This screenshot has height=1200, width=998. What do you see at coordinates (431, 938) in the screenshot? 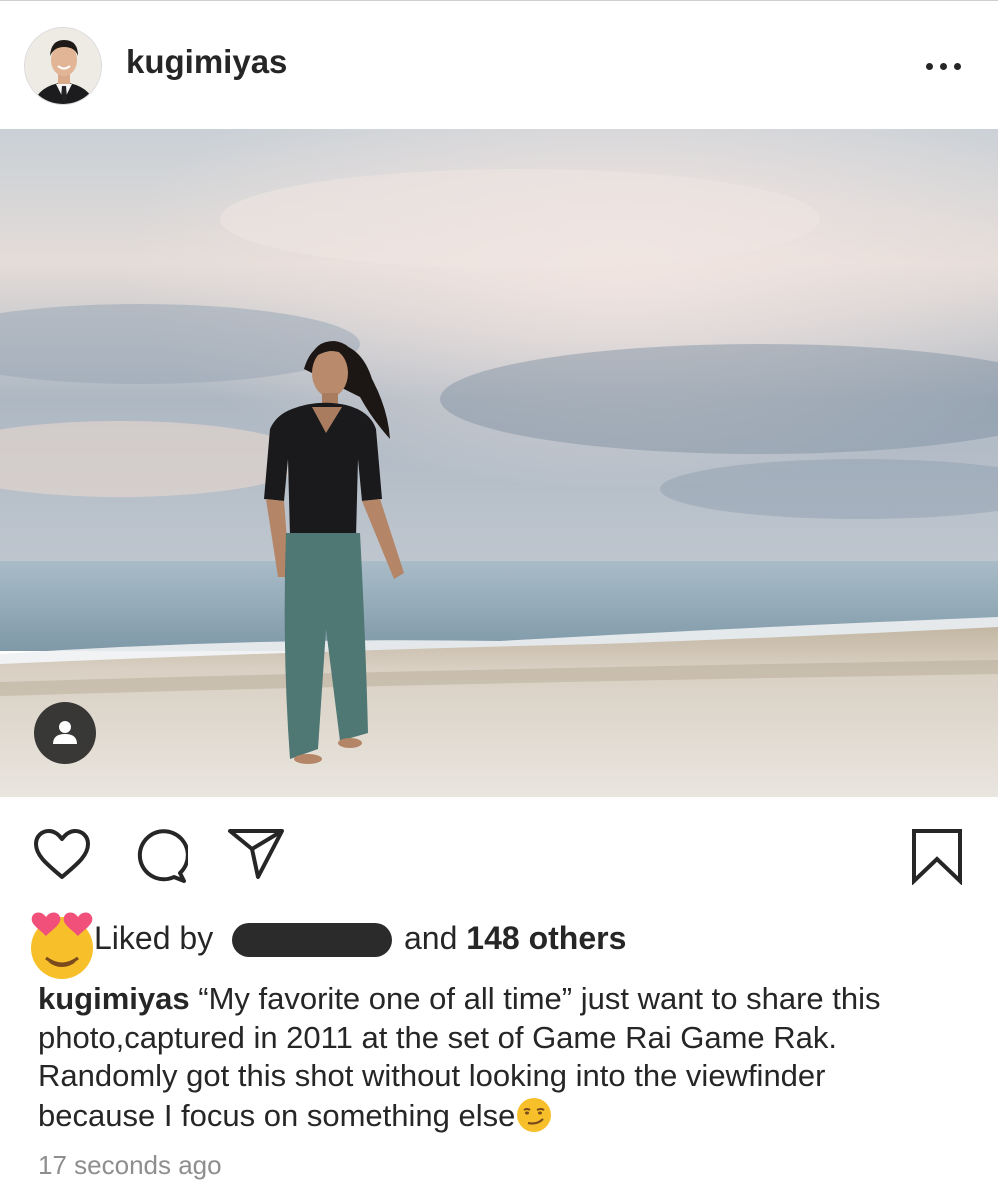
I see `likes-and-word: and` at bounding box center [431, 938].